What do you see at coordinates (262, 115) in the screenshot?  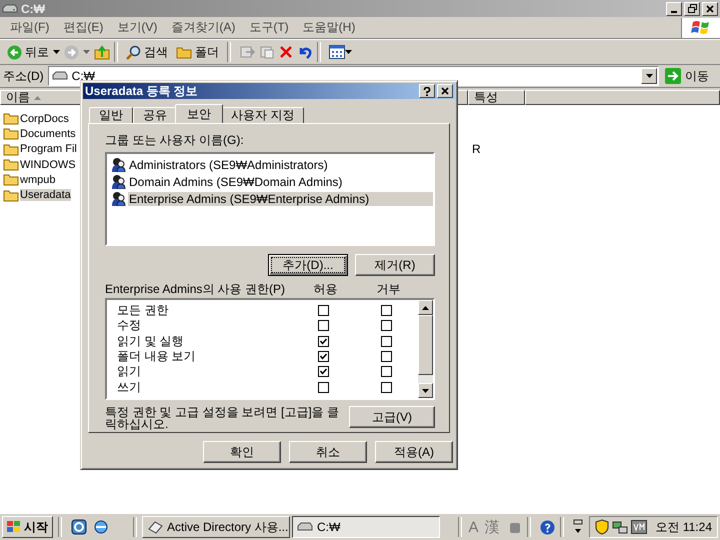 I see `tab: 사용자 지정` at bounding box center [262, 115].